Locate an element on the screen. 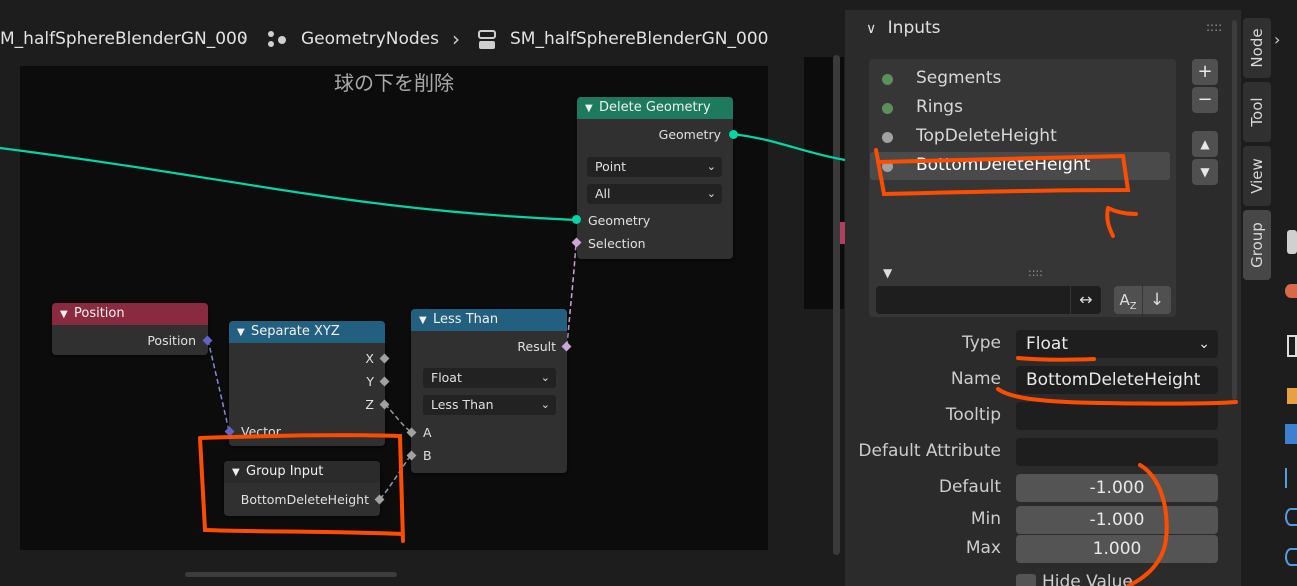 This screenshot has width=1297, height=586. annotation-values-bracket is located at coordinates (1147, 524).